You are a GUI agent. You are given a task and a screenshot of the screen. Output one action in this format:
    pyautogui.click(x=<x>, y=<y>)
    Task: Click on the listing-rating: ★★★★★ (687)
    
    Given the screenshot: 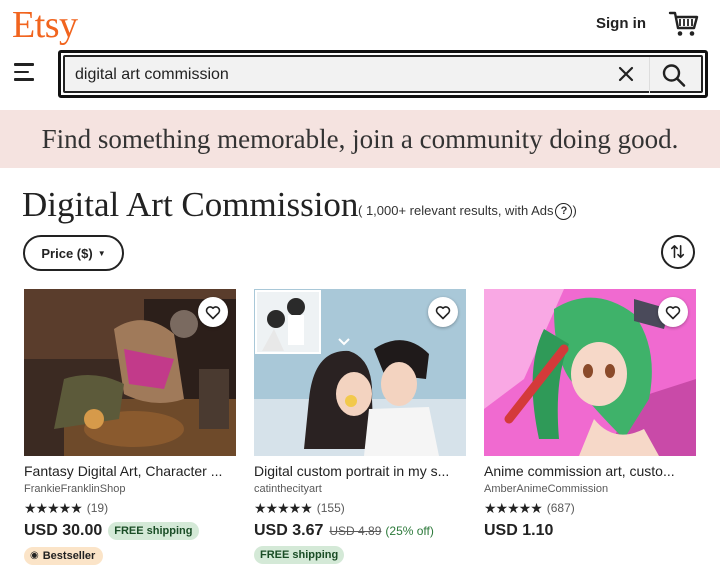 What is the action you would take?
    pyautogui.click(x=590, y=508)
    